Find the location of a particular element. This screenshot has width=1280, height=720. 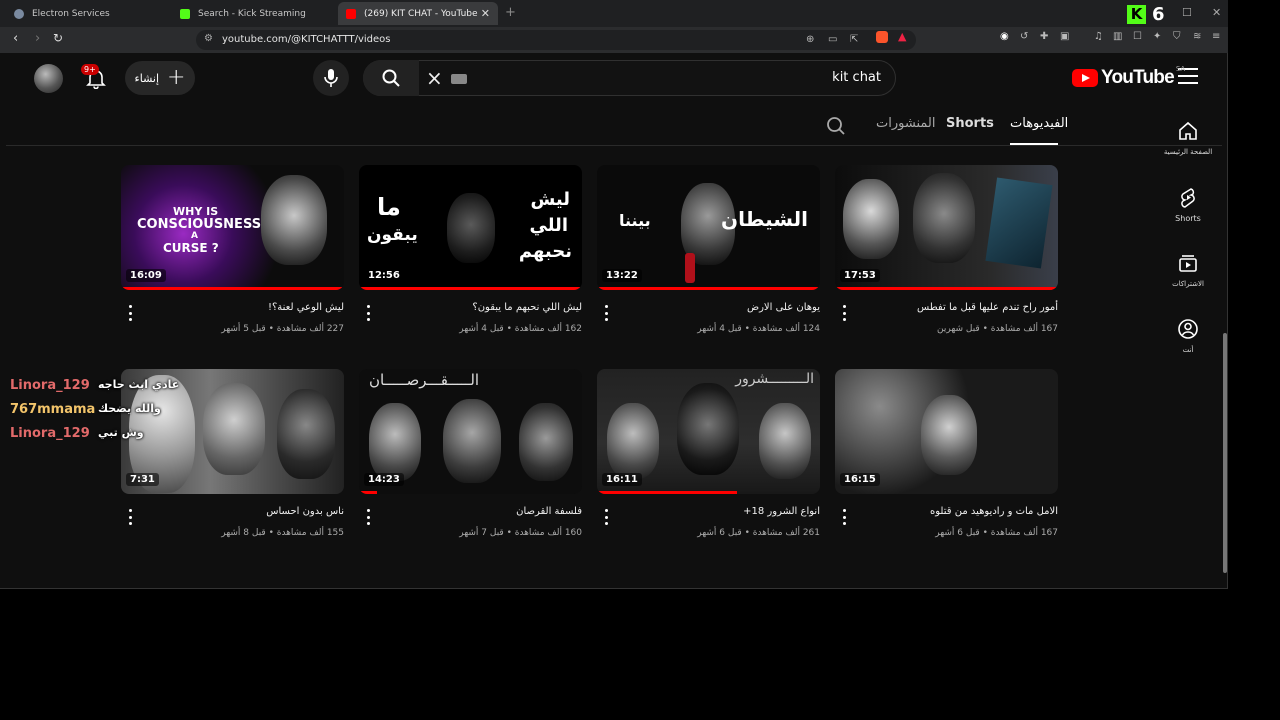

maximize-icon: ☐ is located at coordinates (1187, 12).